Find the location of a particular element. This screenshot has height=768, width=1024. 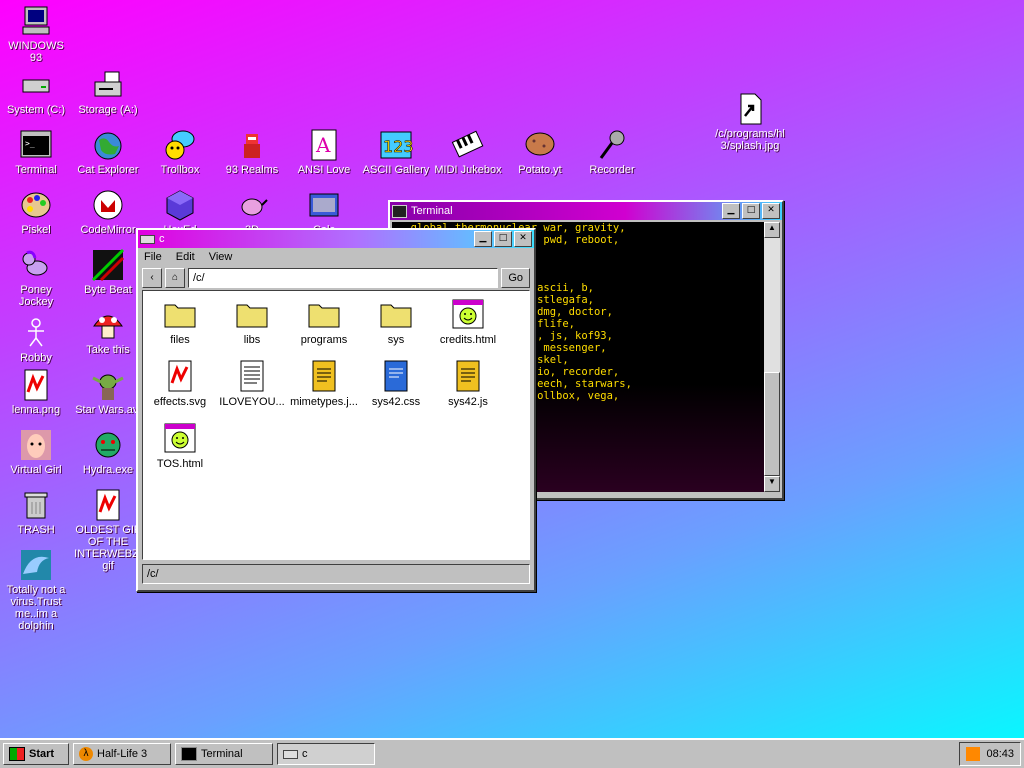

desktop-icon-midi-jukebox: MIDI Jukebox is located at coordinates (468, 152).